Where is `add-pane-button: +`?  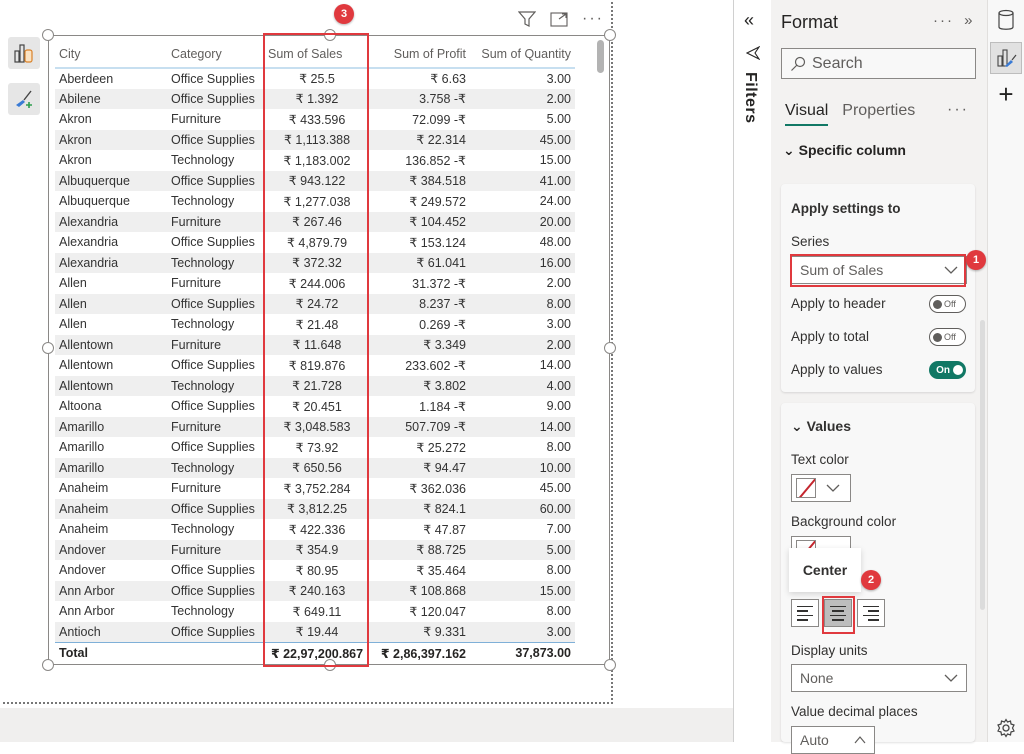 add-pane-button: + is located at coordinates (1006, 94).